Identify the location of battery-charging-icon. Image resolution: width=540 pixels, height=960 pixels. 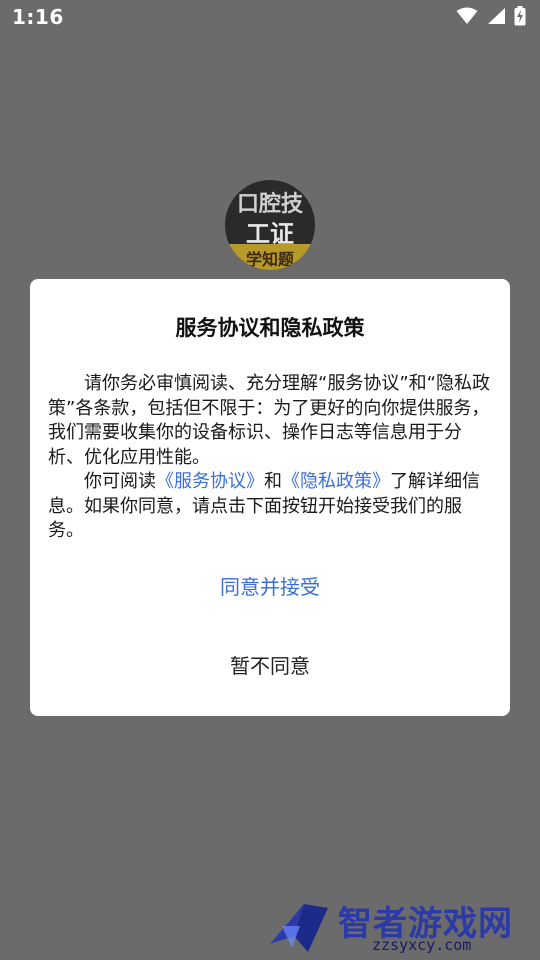
(520, 18).